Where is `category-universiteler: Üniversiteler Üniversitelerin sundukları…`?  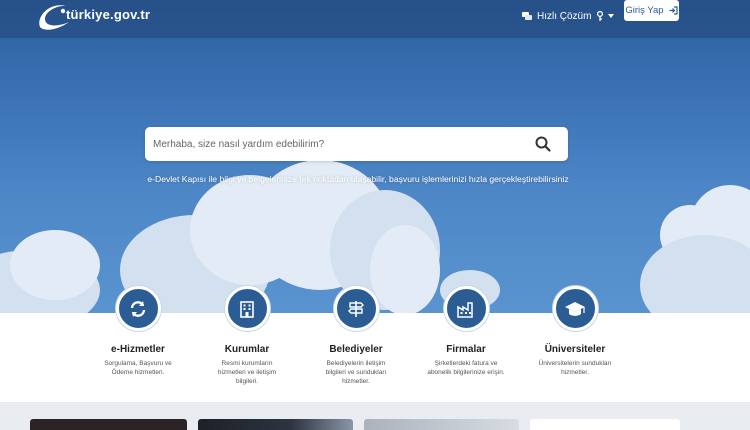
category-universiteler: Üniversiteler Üniversitelerin sundukları… is located at coordinates (575, 331).